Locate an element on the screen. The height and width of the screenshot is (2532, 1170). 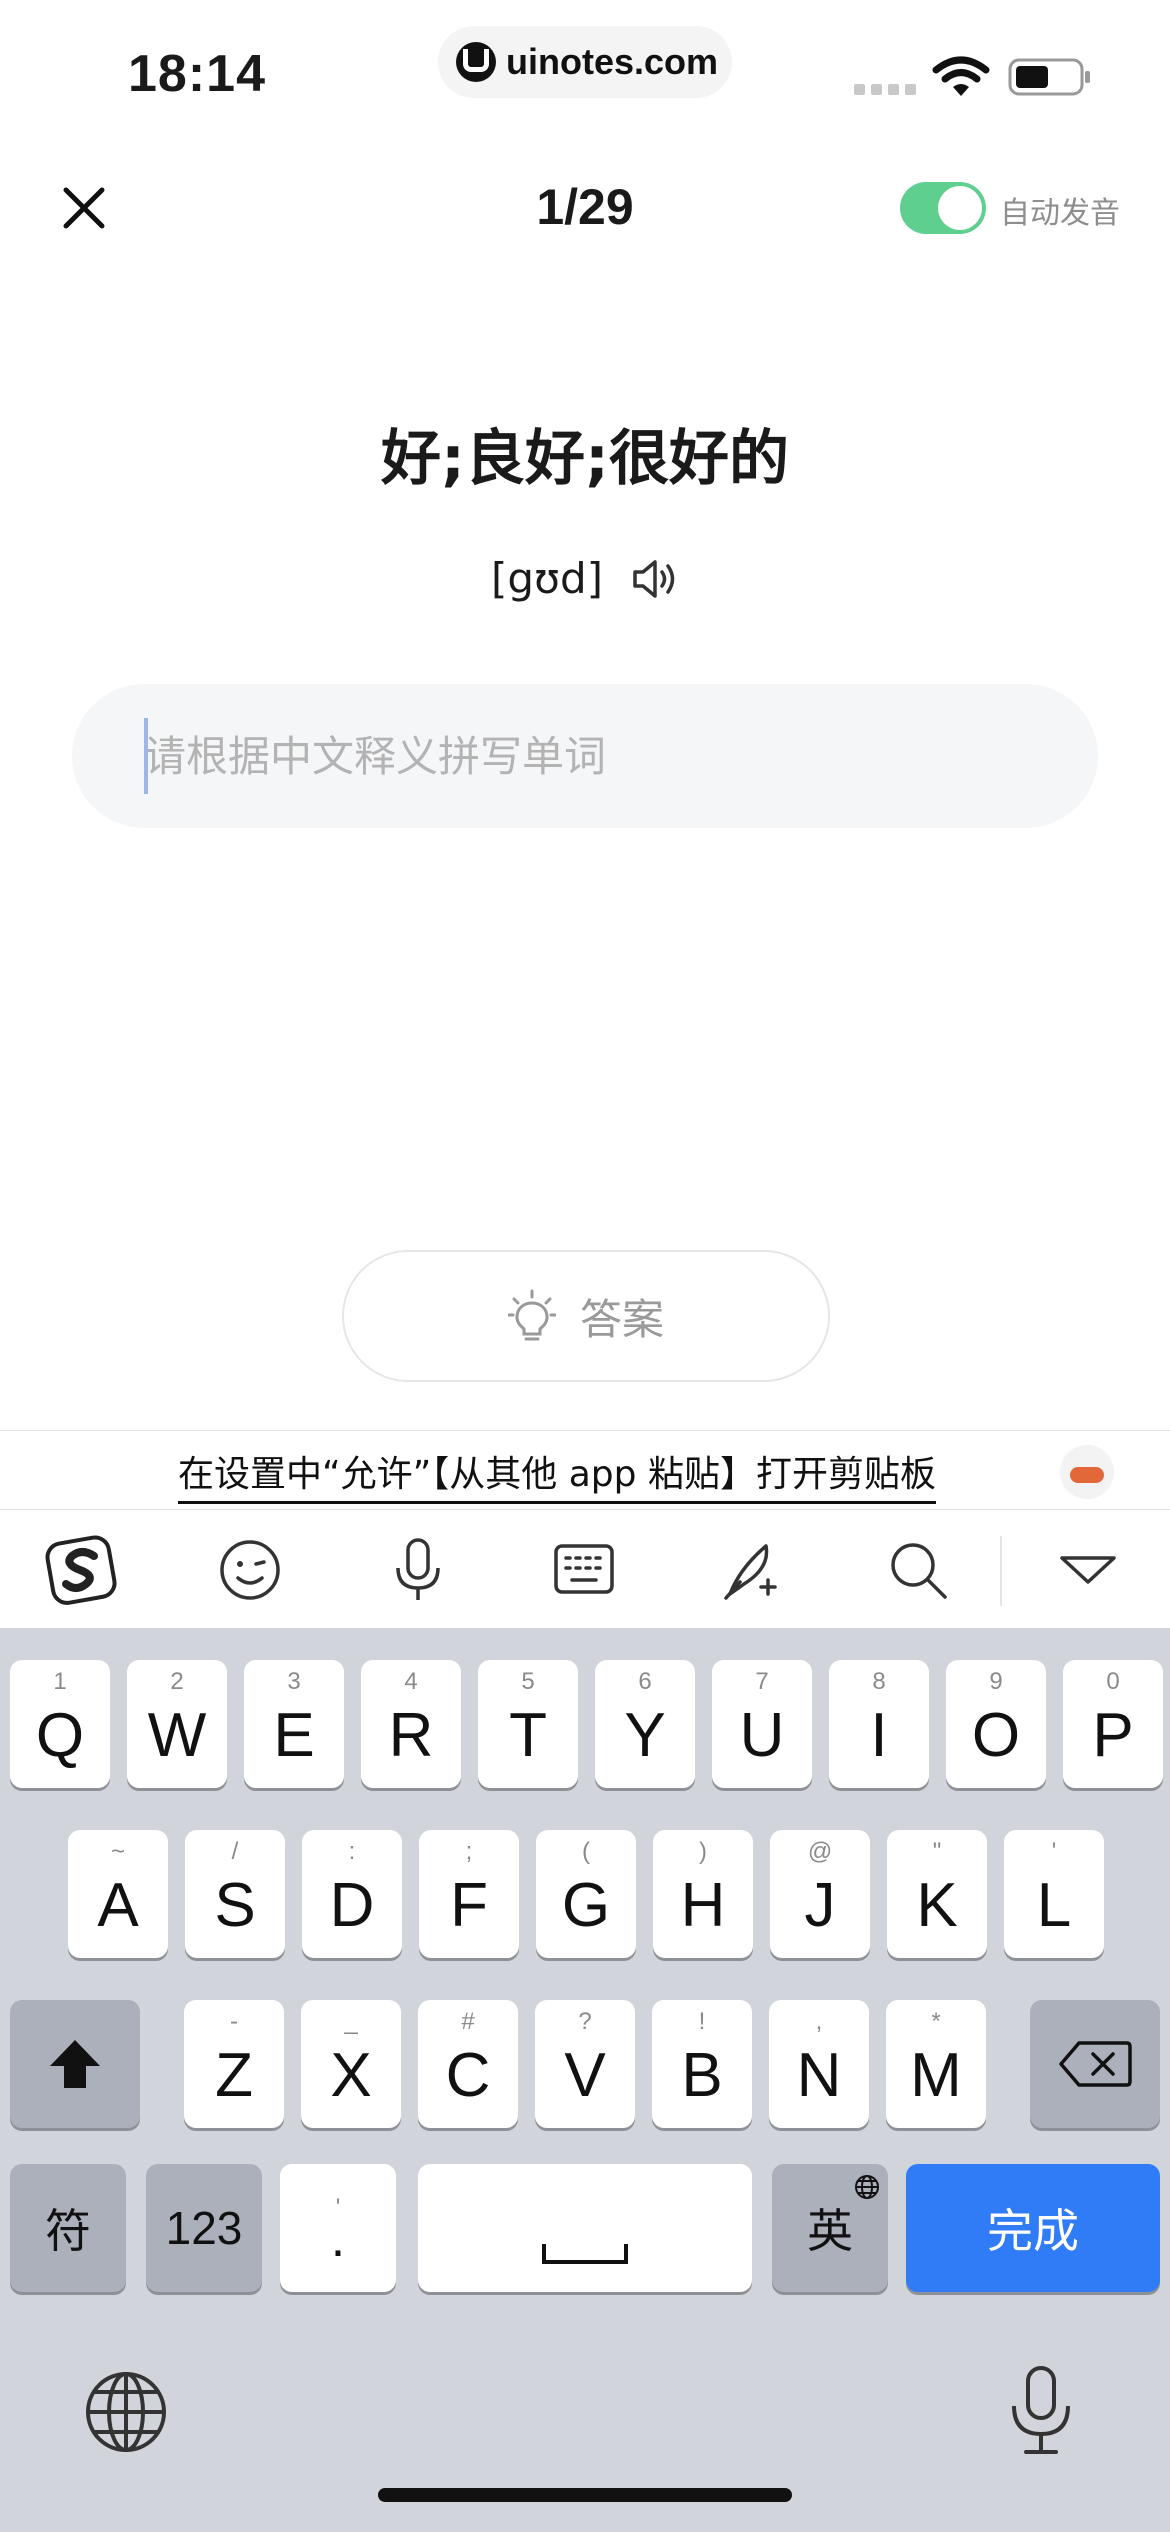
close-button is located at coordinates (84, 208).